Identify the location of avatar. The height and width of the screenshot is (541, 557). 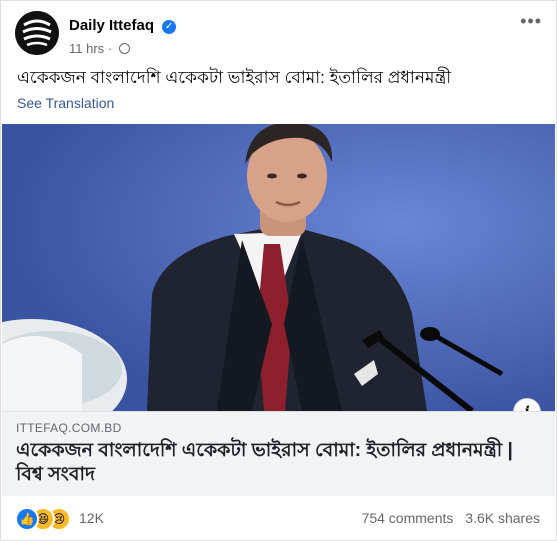
(37, 33).